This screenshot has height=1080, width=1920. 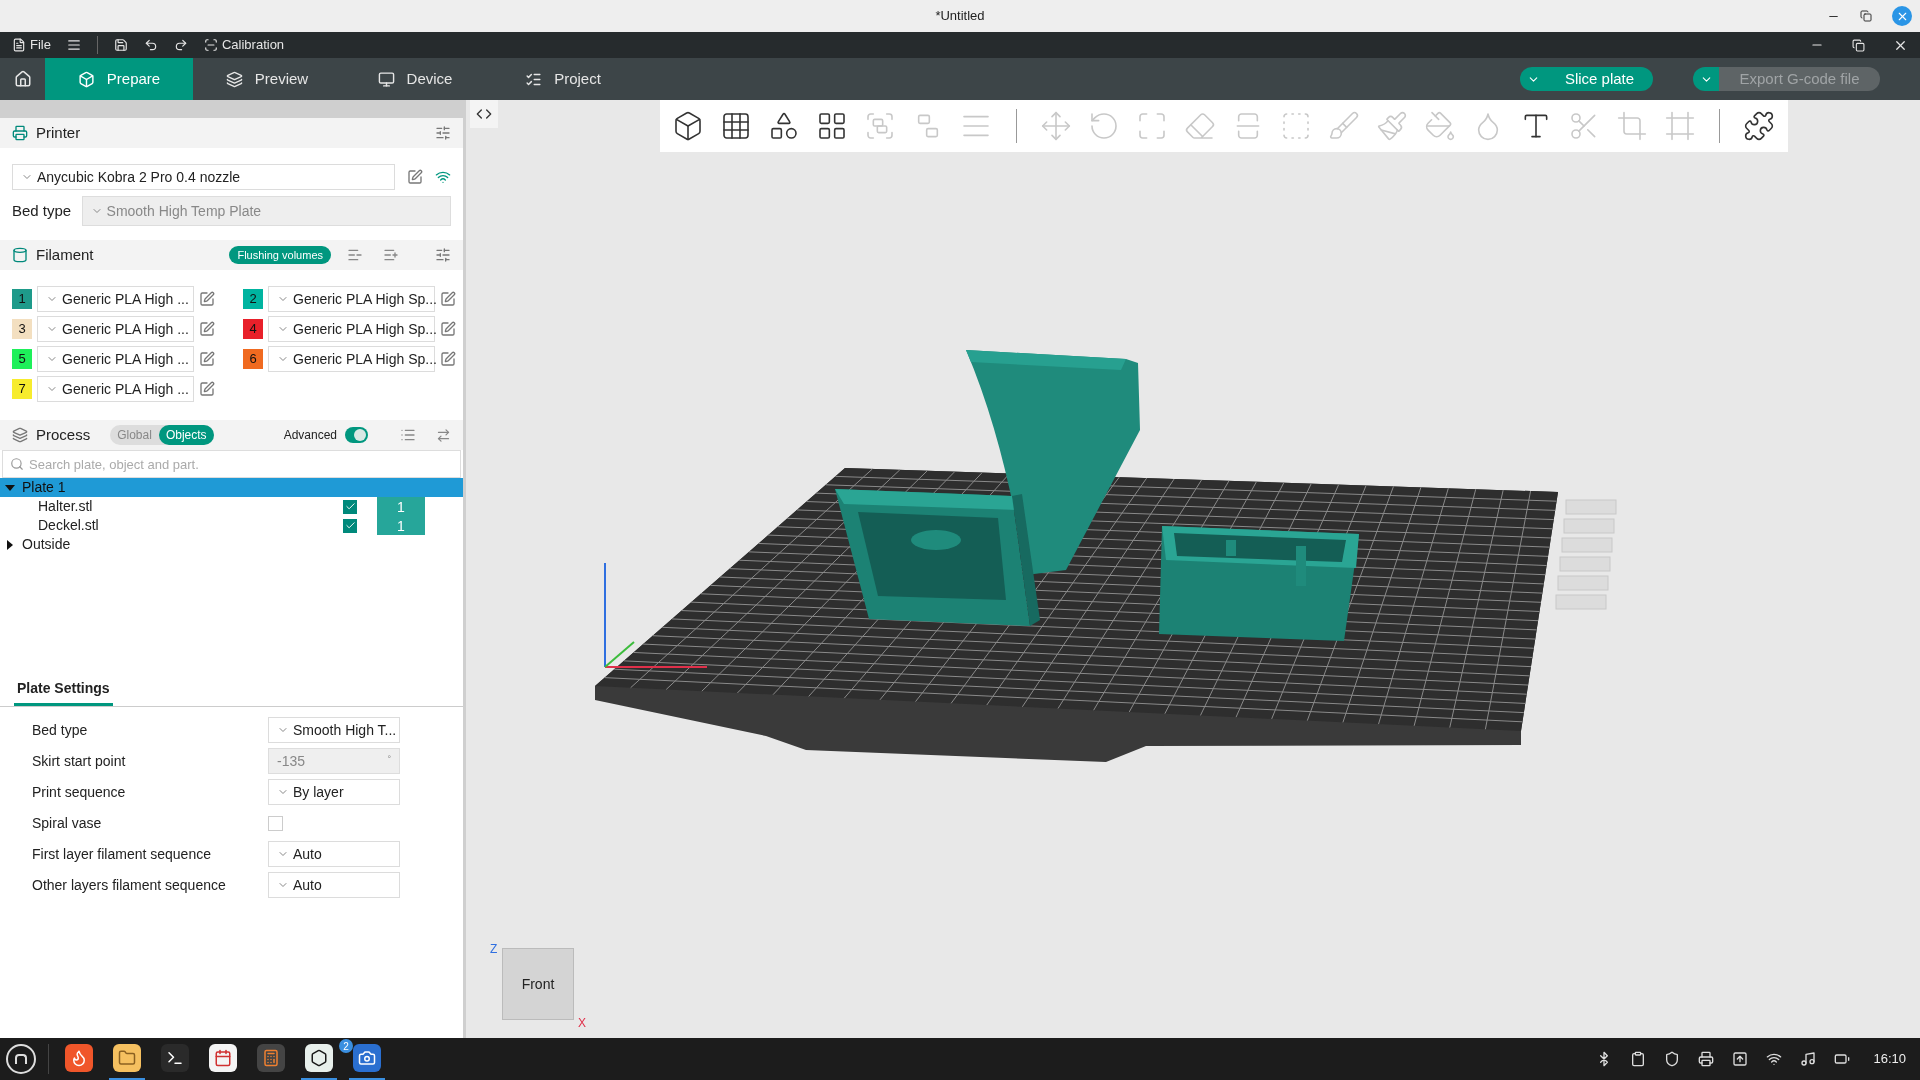 I want to click on calendar-icon, so click(x=223, y=1058).